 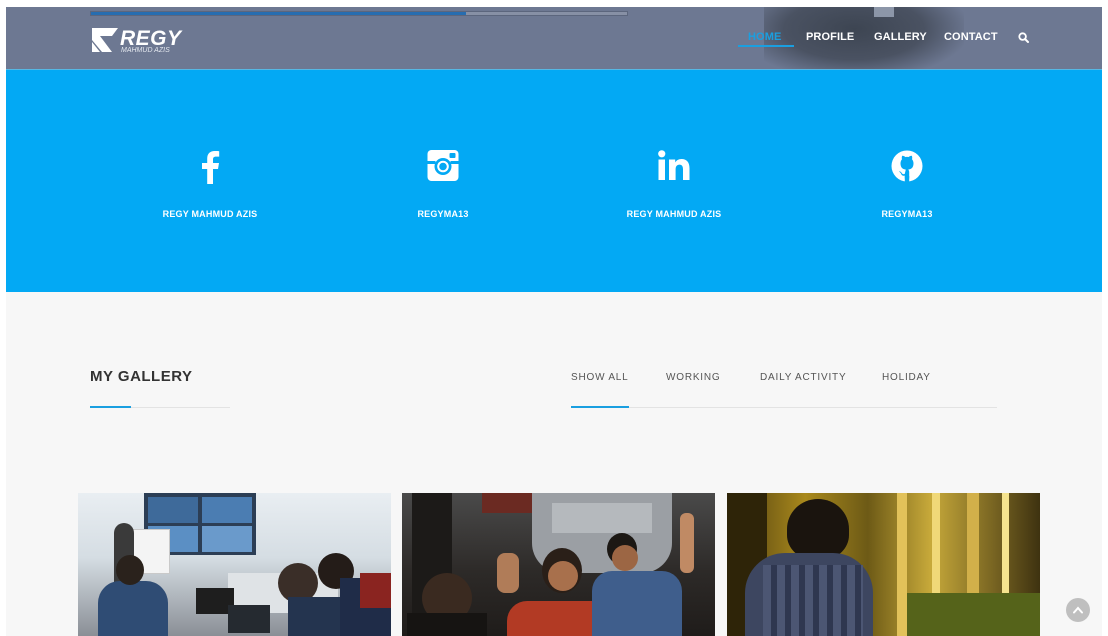 What do you see at coordinates (803, 377) in the screenshot?
I see `filter-daily-activity: DAILY ACTIVITY` at bounding box center [803, 377].